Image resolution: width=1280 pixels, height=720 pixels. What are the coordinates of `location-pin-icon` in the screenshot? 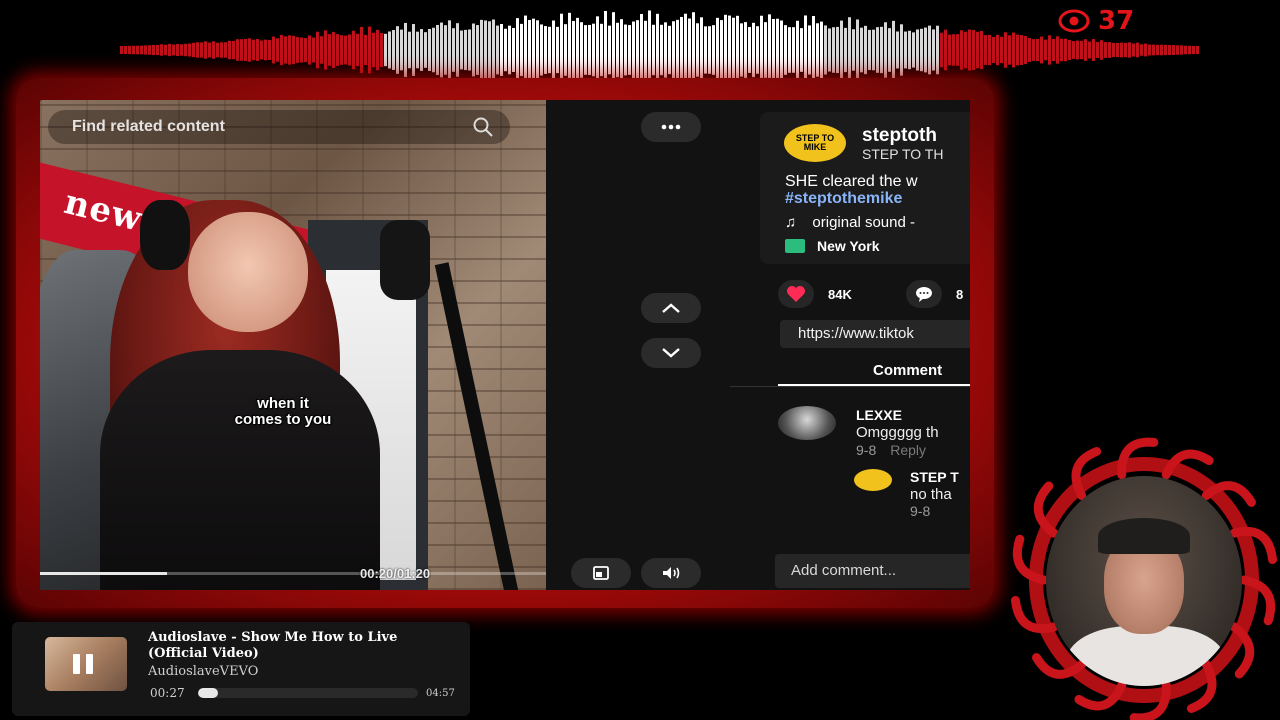 It's located at (795, 246).